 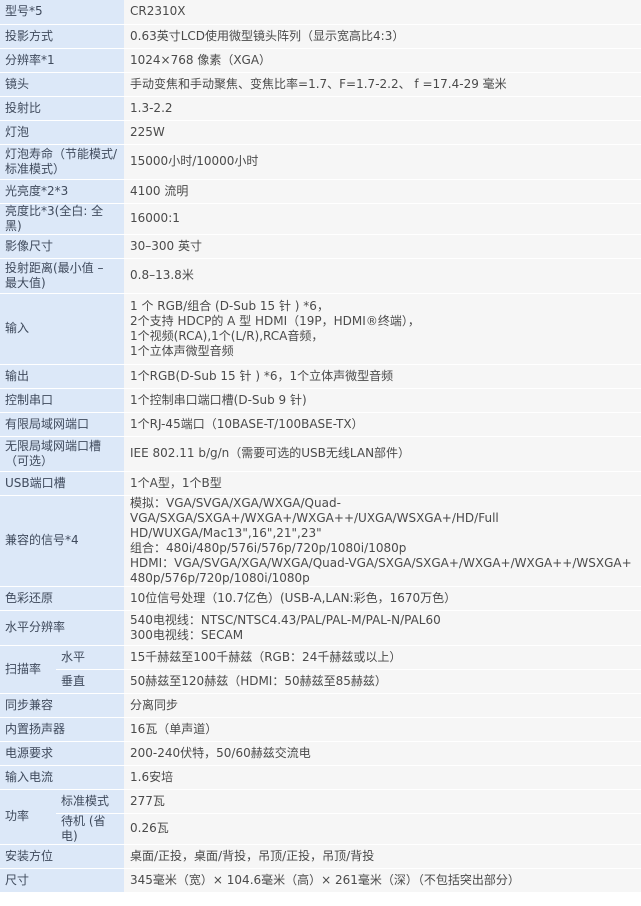 What do you see at coordinates (382, 12) in the screenshot?
I see `spec-value: CR2310X` at bounding box center [382, 12].